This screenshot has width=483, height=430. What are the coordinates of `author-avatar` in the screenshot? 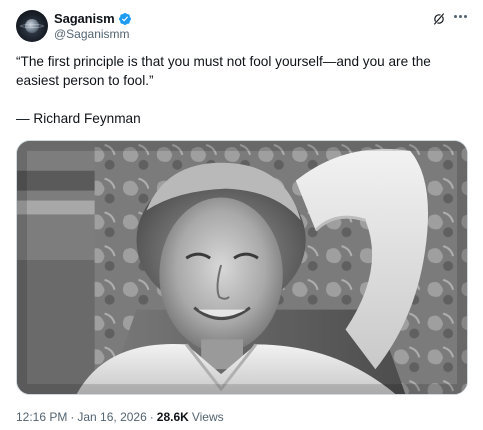 It's located at (32, 26).